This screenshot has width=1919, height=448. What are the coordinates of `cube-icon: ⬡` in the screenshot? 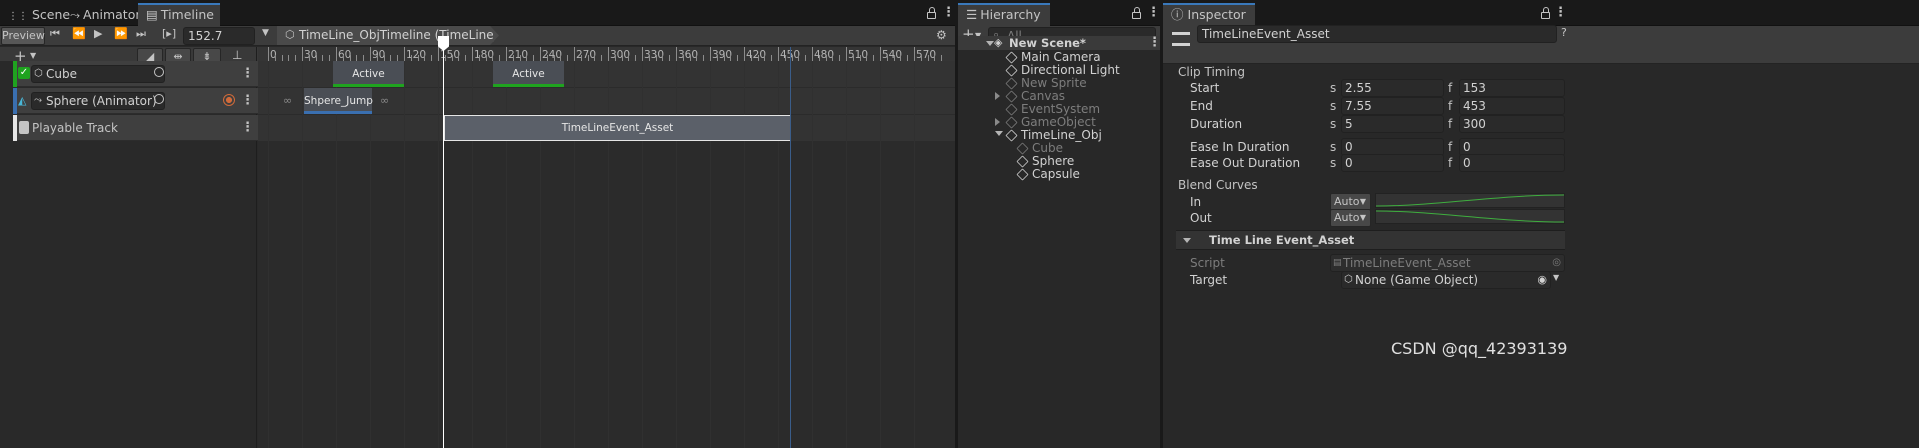 It's located at (1348, 279).